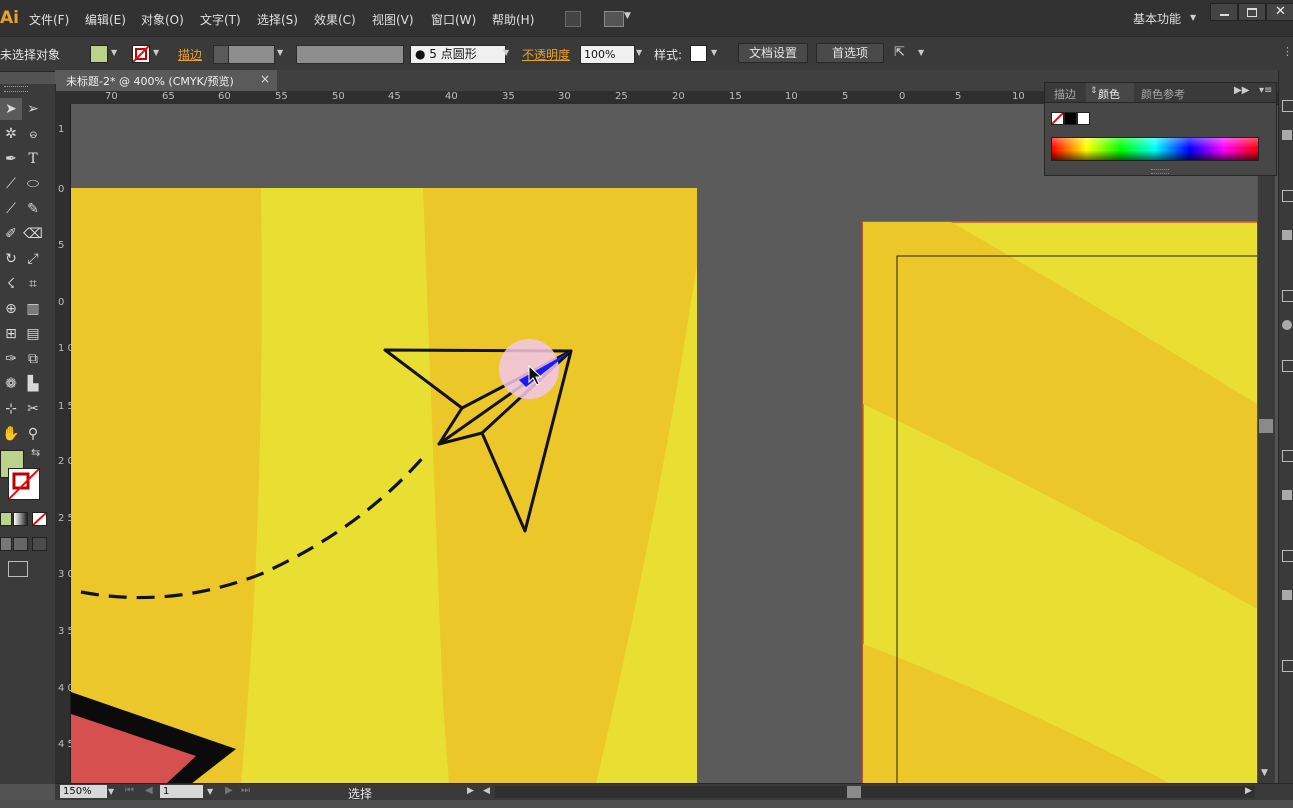  Describe the element at coordinates (11, 109) in the screenshot. I see `selection-tool-icon: ➤` at that location.